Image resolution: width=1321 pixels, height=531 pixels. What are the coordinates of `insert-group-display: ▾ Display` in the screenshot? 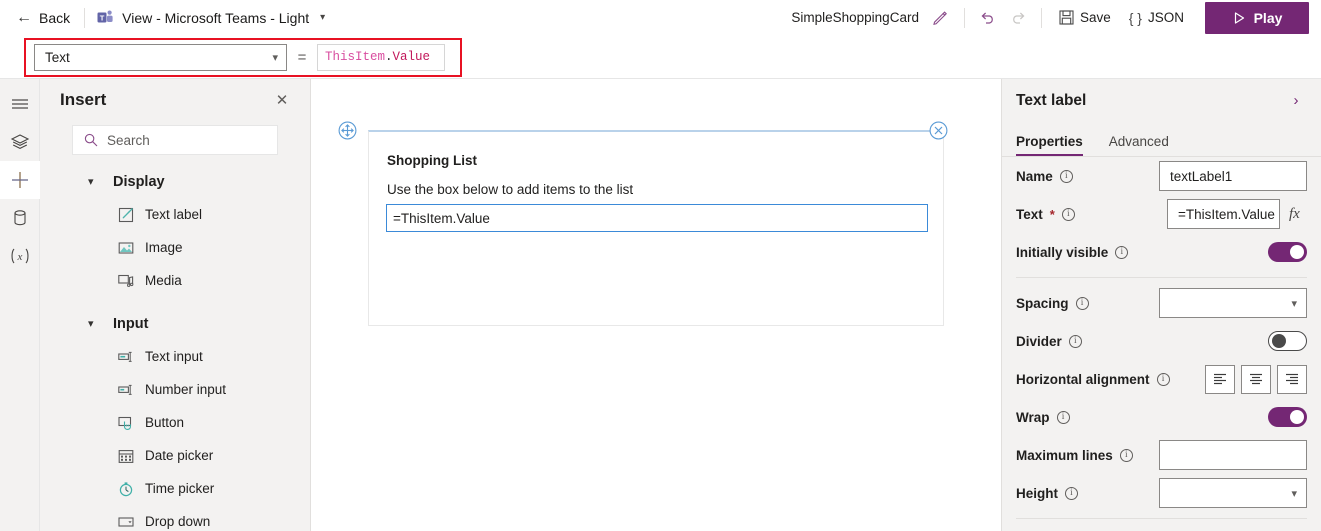 It's located at (175, 181).